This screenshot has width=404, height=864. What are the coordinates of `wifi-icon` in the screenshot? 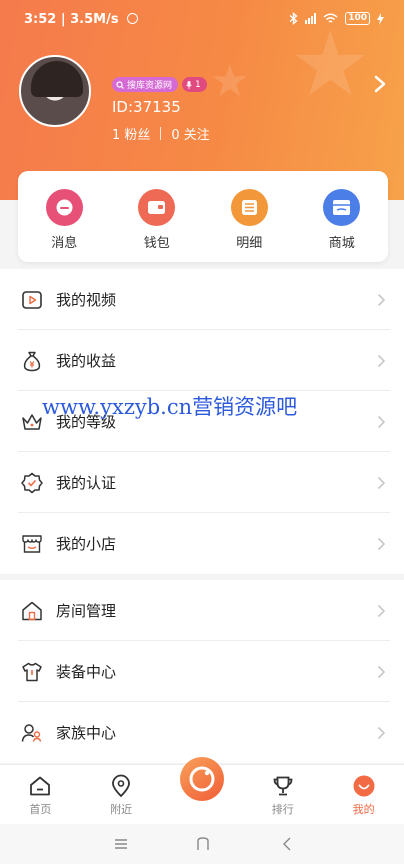 It's located at (330, 18).